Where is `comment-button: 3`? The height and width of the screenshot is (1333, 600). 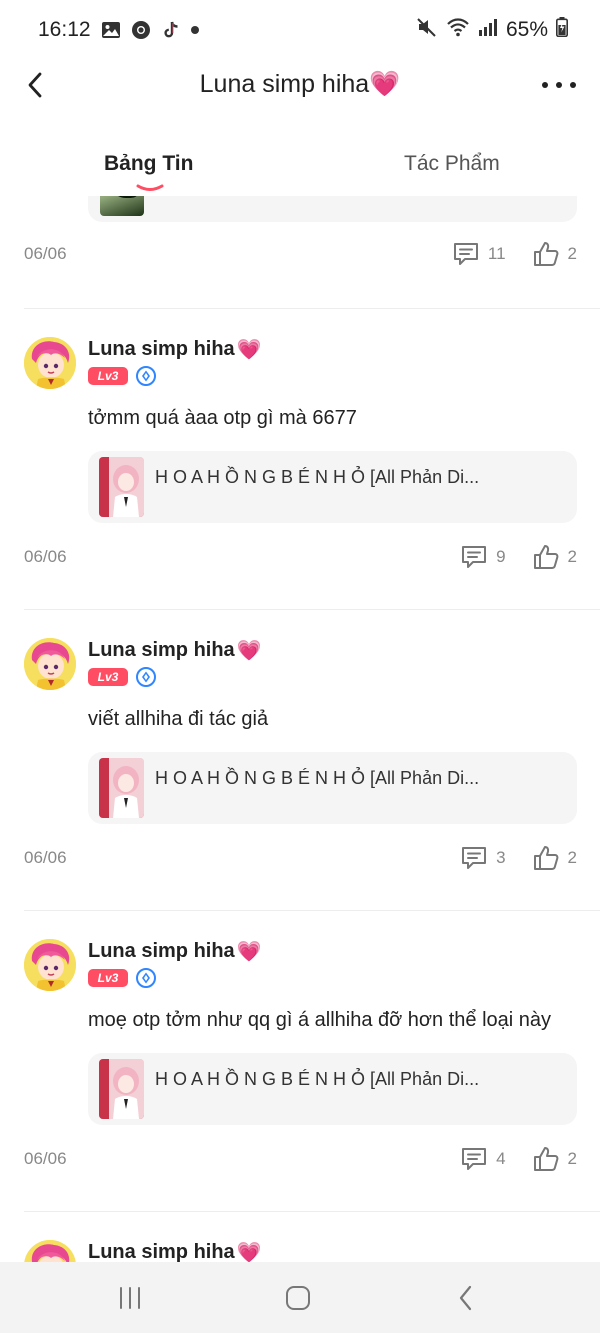 comment-button: 3 is located at coordinates (483, 858).